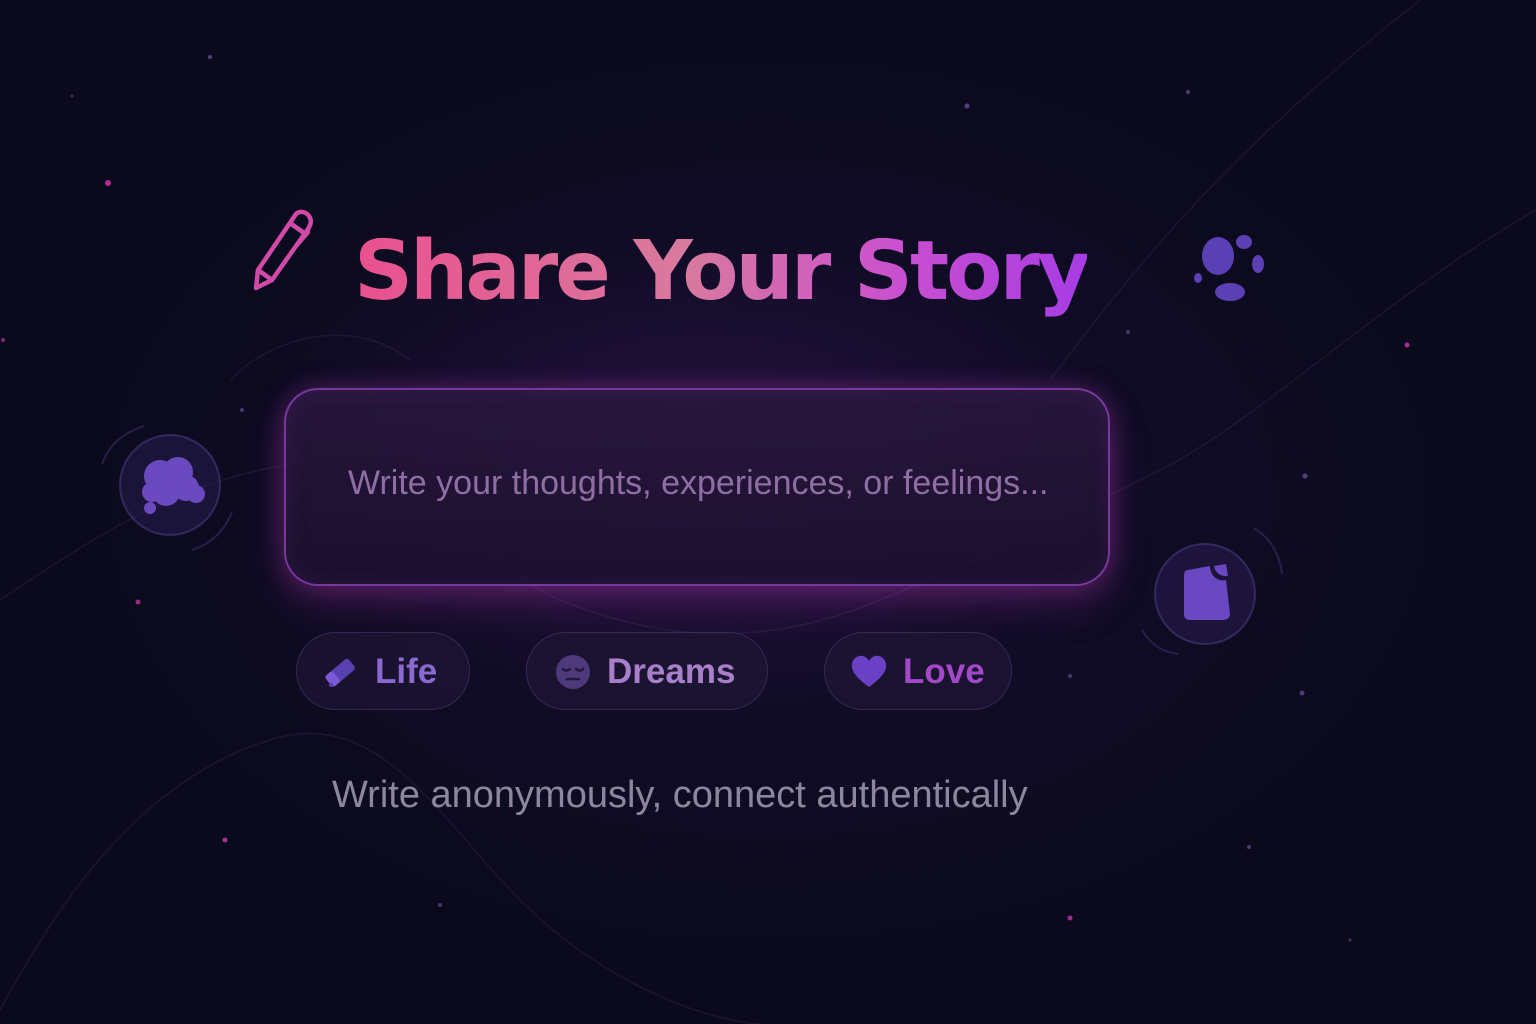 The height and width of the screenshot is (1024, 1536). I want to click on header: Share Your Story, so click(670, 265).